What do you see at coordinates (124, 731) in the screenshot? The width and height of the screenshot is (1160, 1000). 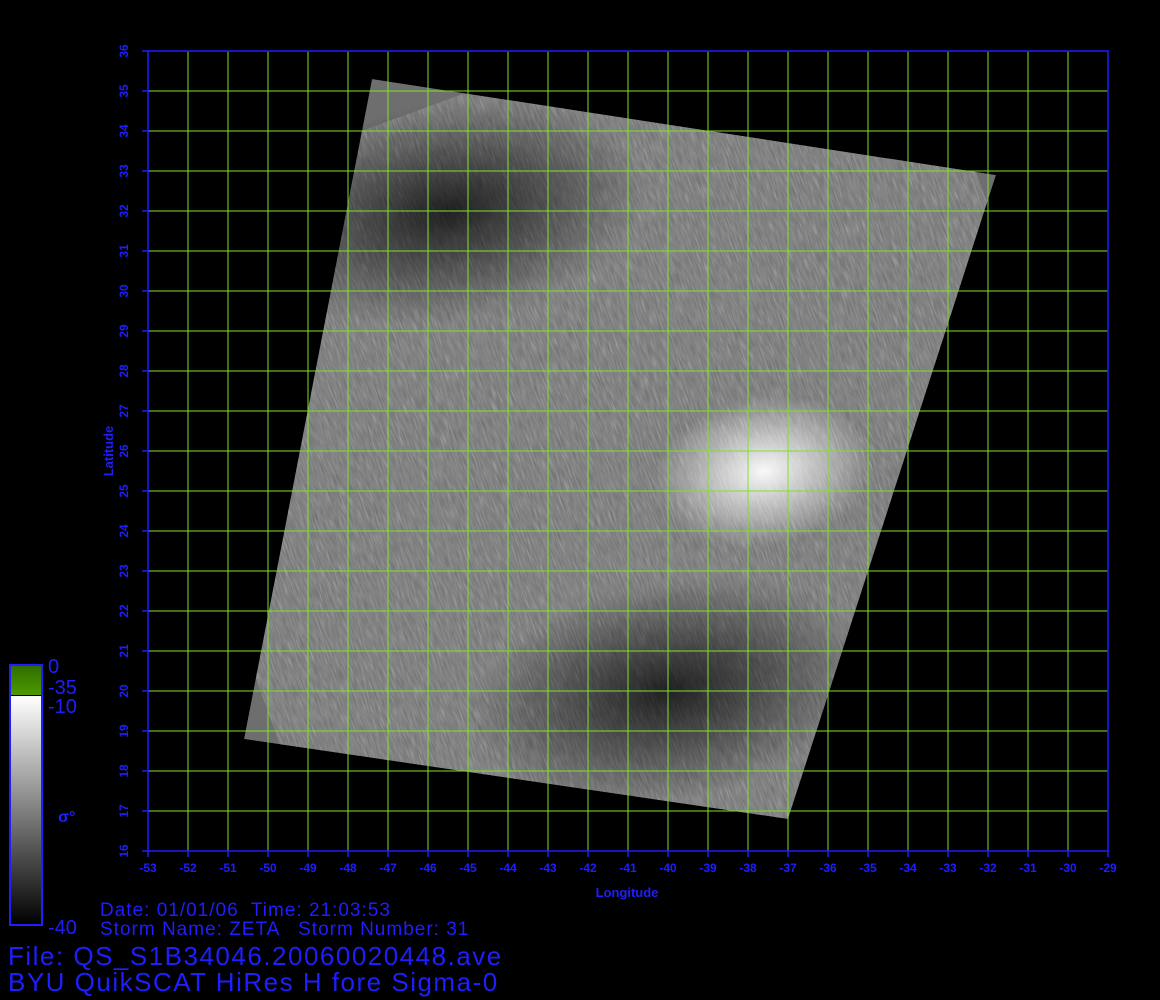 I see `y-tick-label: 19` at bounding box center [124, 731].